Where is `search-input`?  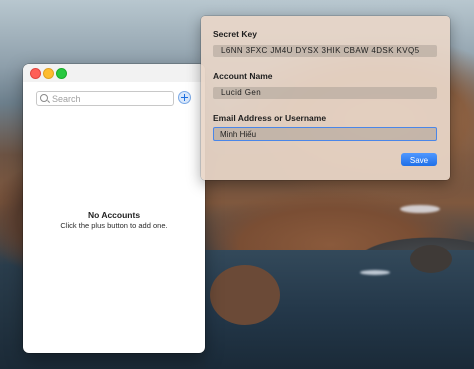 search-input is located at coordinates (109, 98).